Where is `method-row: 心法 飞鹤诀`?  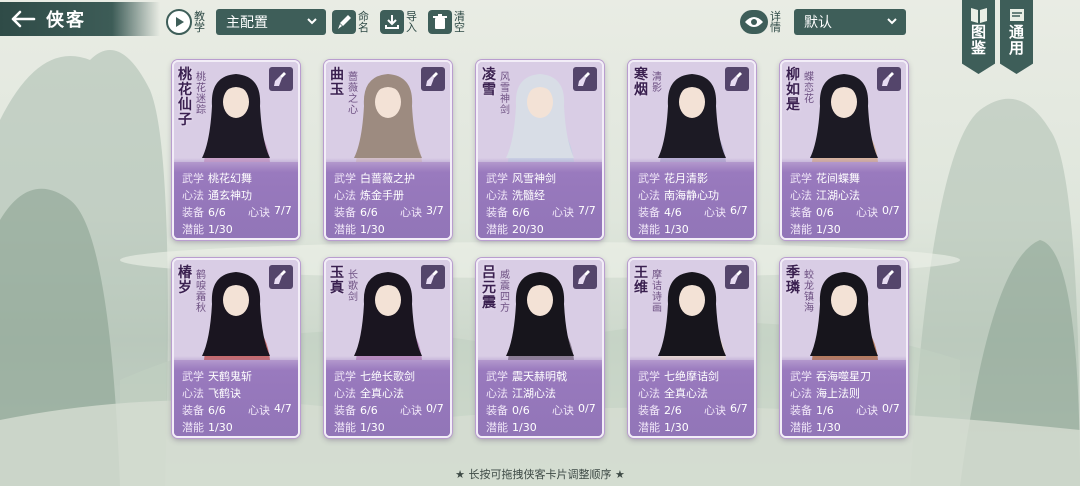 method-row: 心法 飞鹤诀 is located at coordinates (211, 393).